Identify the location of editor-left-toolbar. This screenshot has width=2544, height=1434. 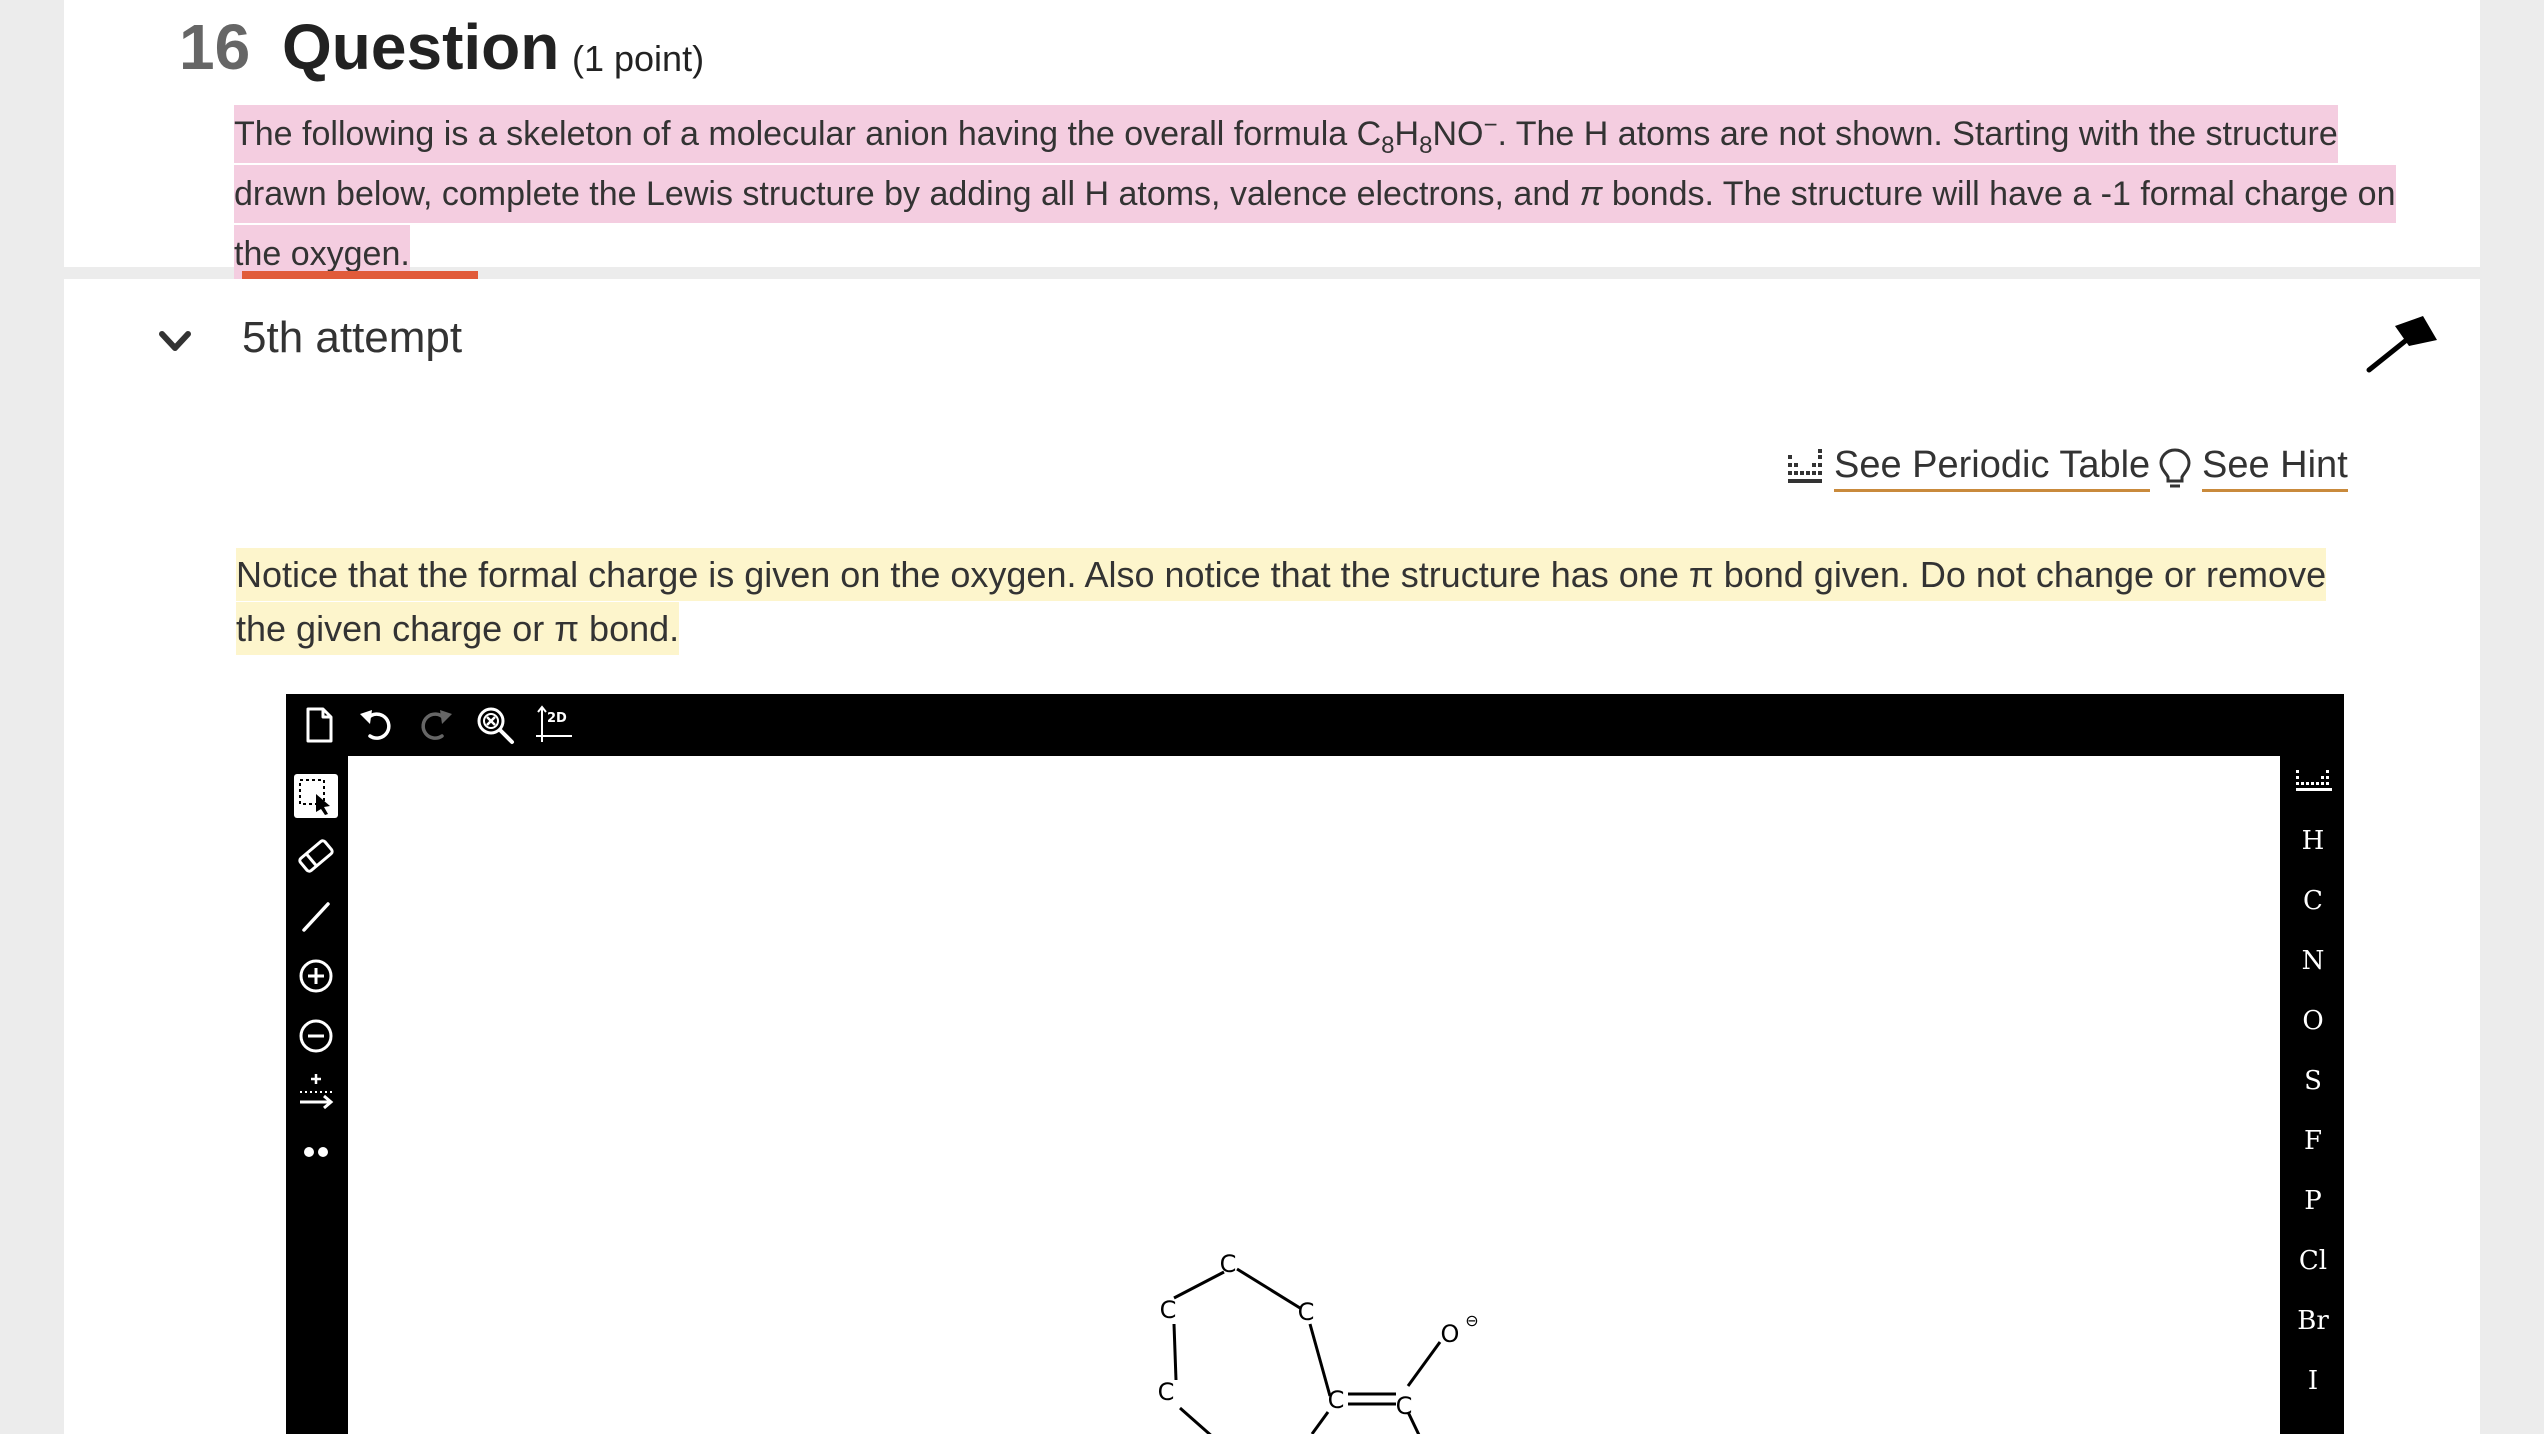
(316, 1094).